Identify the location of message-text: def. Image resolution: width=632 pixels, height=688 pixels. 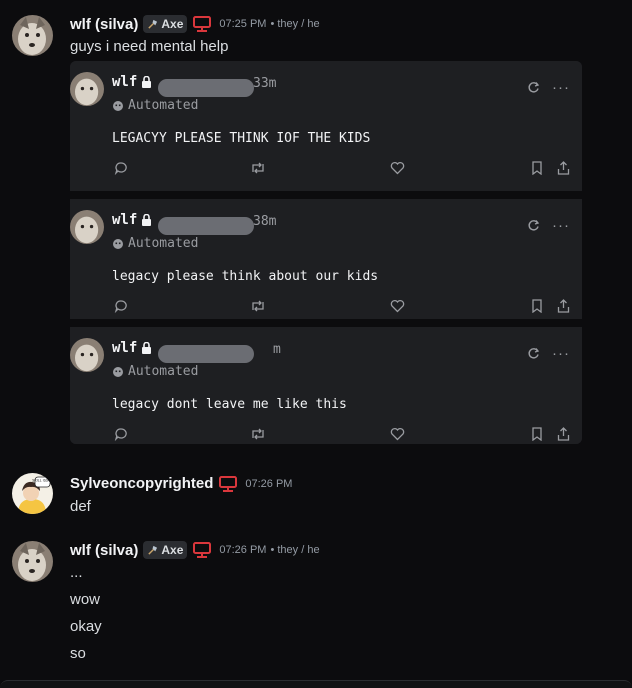
(80, 506).